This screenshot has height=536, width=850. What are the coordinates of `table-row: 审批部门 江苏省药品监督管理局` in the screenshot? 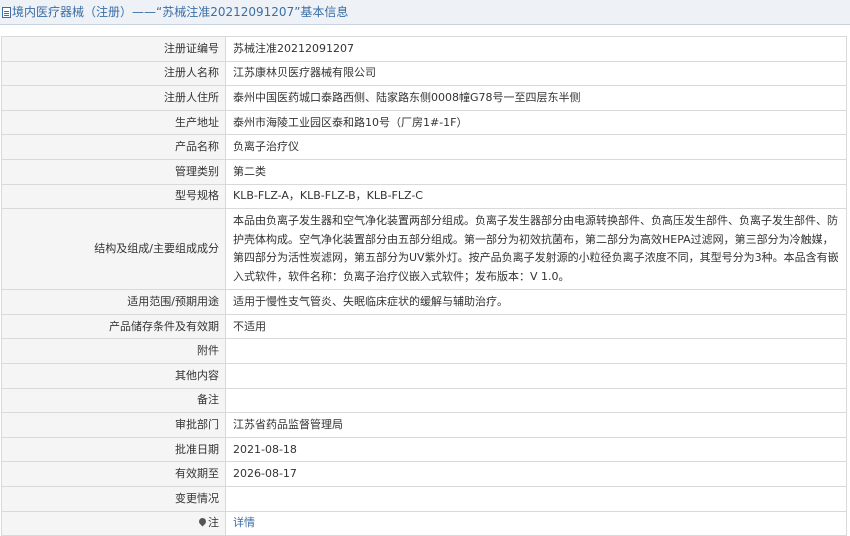 It's located at (424, 425).